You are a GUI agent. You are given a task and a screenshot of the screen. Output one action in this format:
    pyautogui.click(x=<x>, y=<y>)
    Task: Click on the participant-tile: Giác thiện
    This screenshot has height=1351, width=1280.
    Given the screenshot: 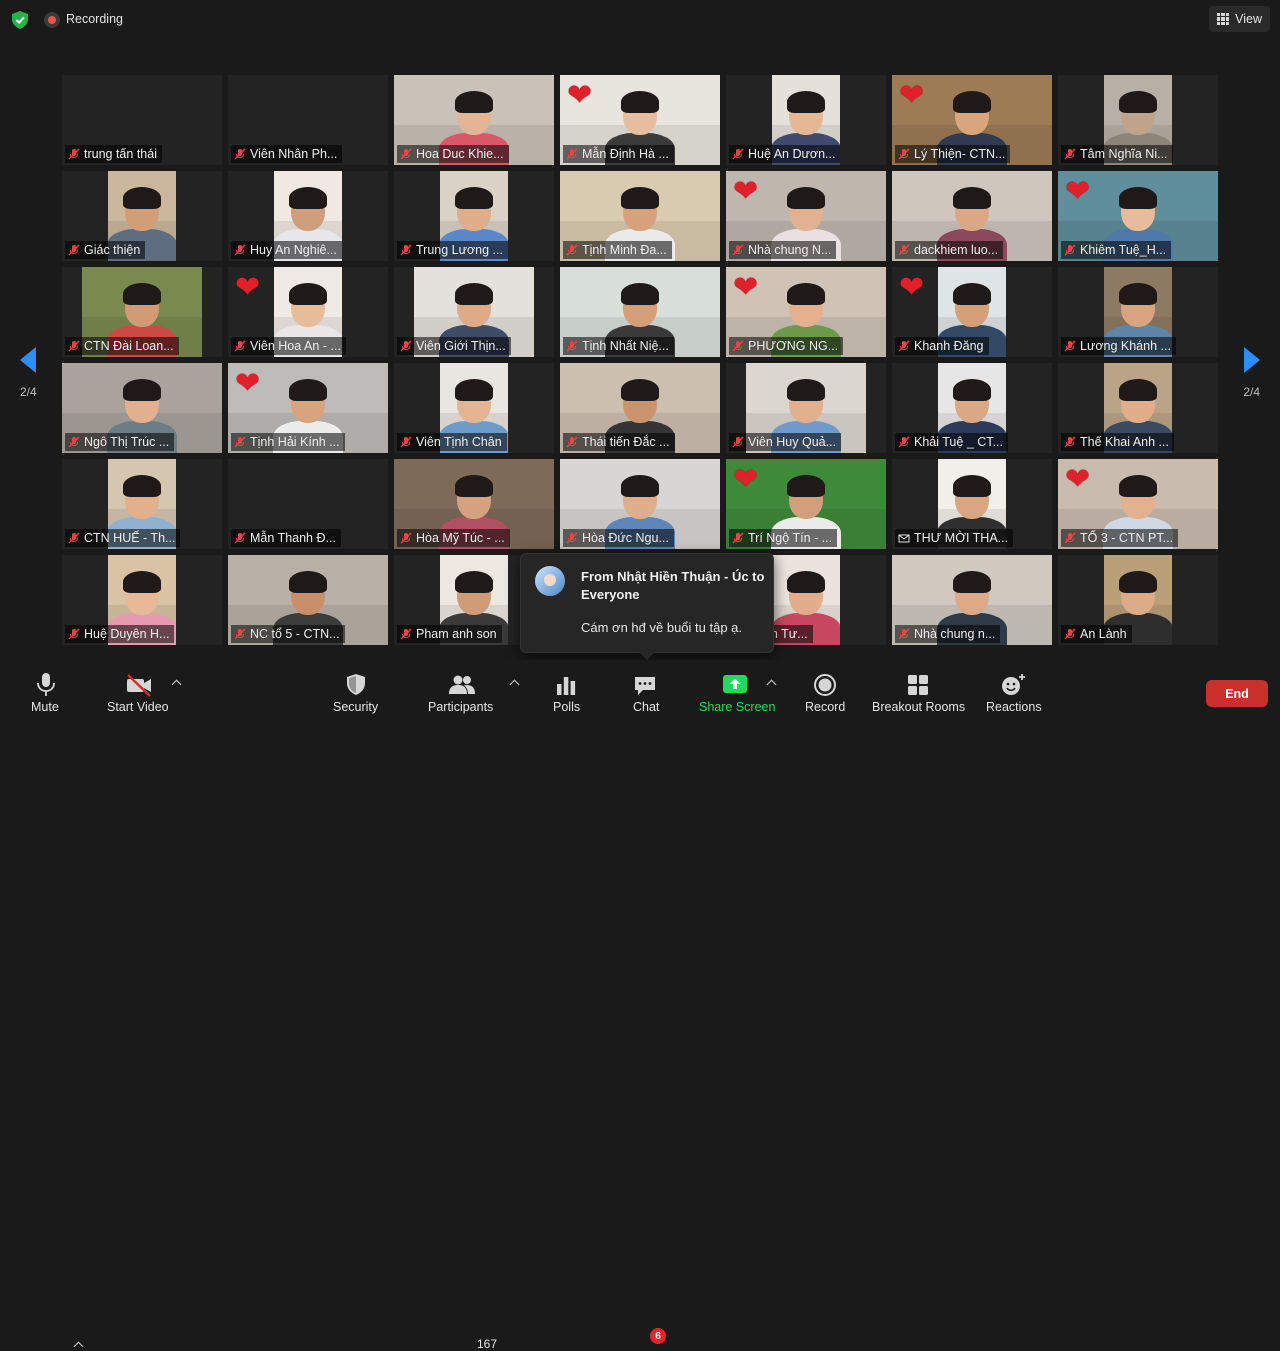 What is the action you would take?
    pyautogui.click(x=142, y=216)
    